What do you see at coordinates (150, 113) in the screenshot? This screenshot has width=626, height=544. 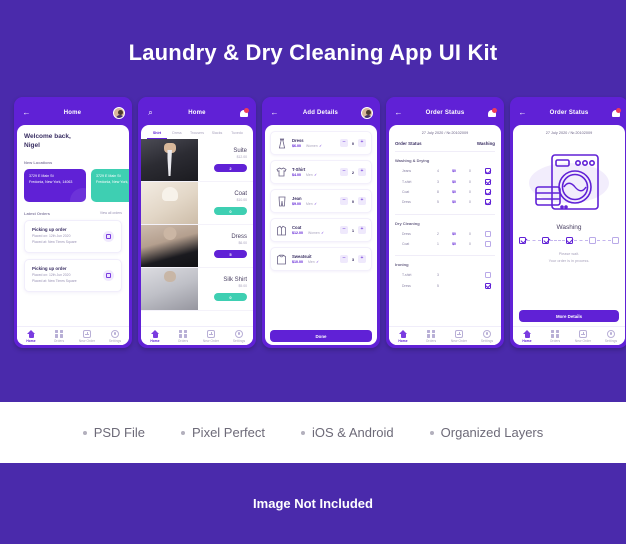 I see `search-icon: ⌕` at bounding box center [150, 113].